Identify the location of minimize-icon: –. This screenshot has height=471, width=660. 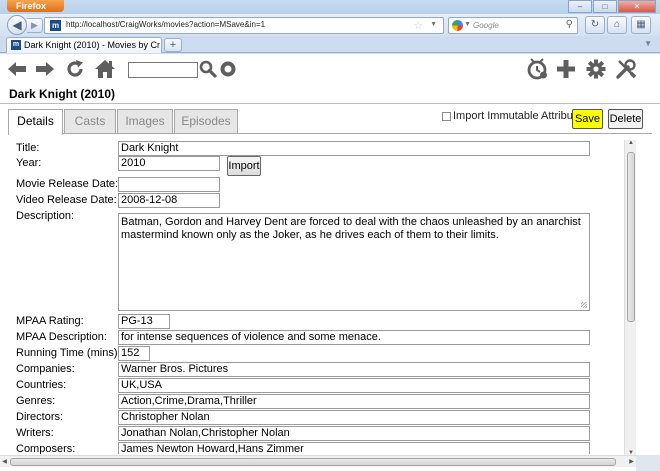
(580, 6).